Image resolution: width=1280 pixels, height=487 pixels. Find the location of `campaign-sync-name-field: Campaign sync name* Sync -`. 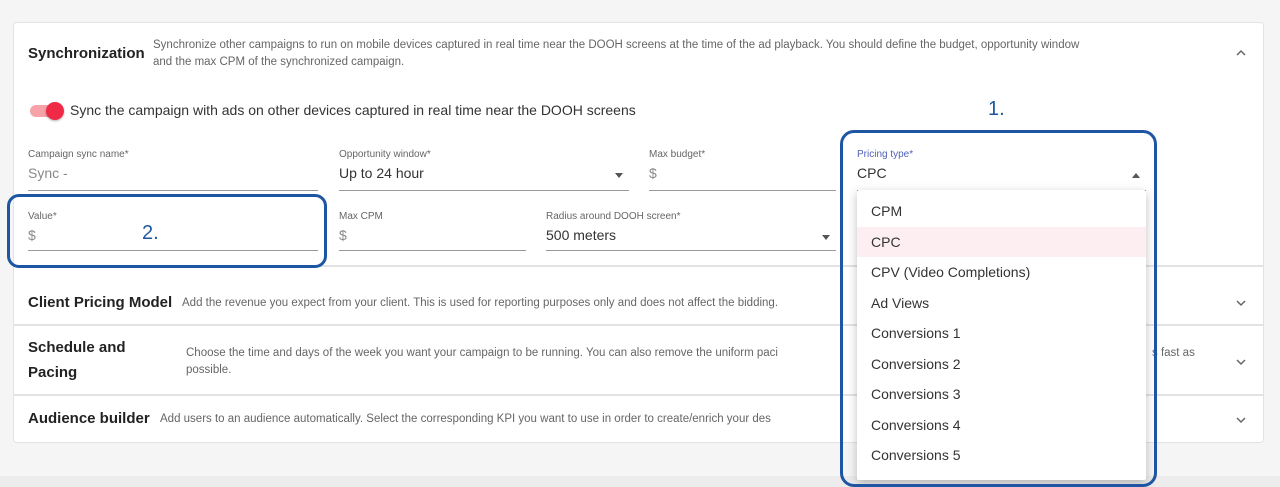

campaign-sync-name-field: Campaign sync name* Sync - is located at coordinates (173, 170).